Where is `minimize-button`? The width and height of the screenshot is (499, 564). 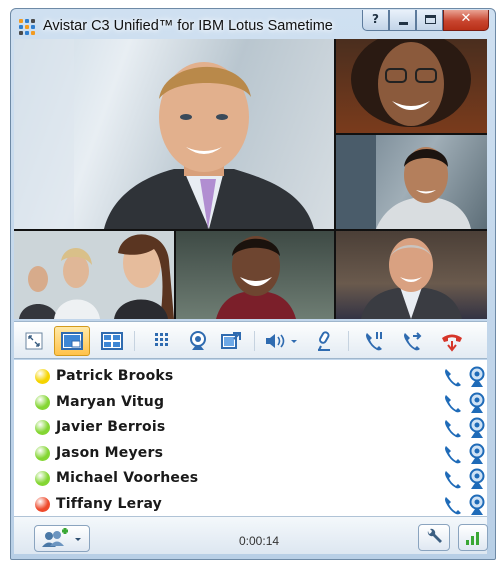
minimize-button is located at coordinates (402, 20).